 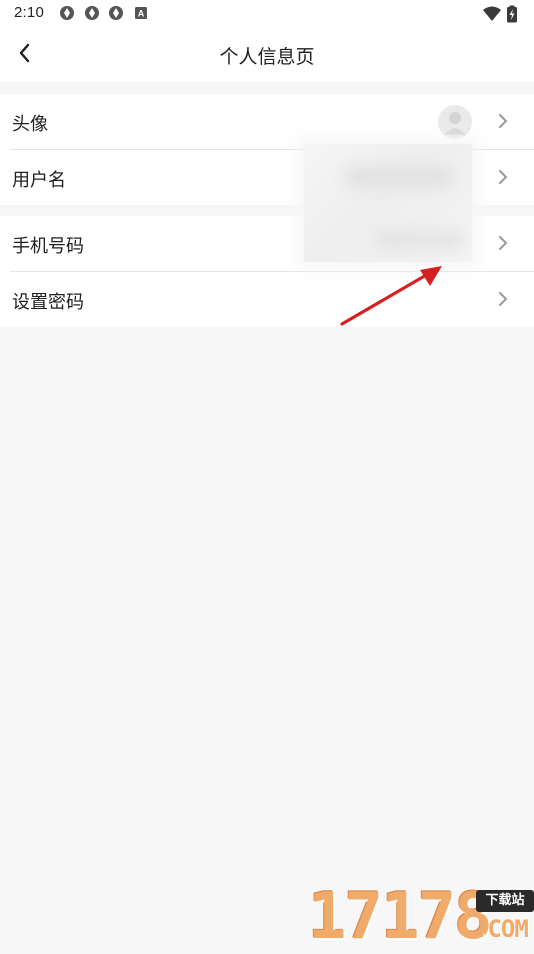 What do you see at coordinates (48, 302) in the screenshot?
I see `settings-row-label: 设置密码` at bounding box center [48, 302].